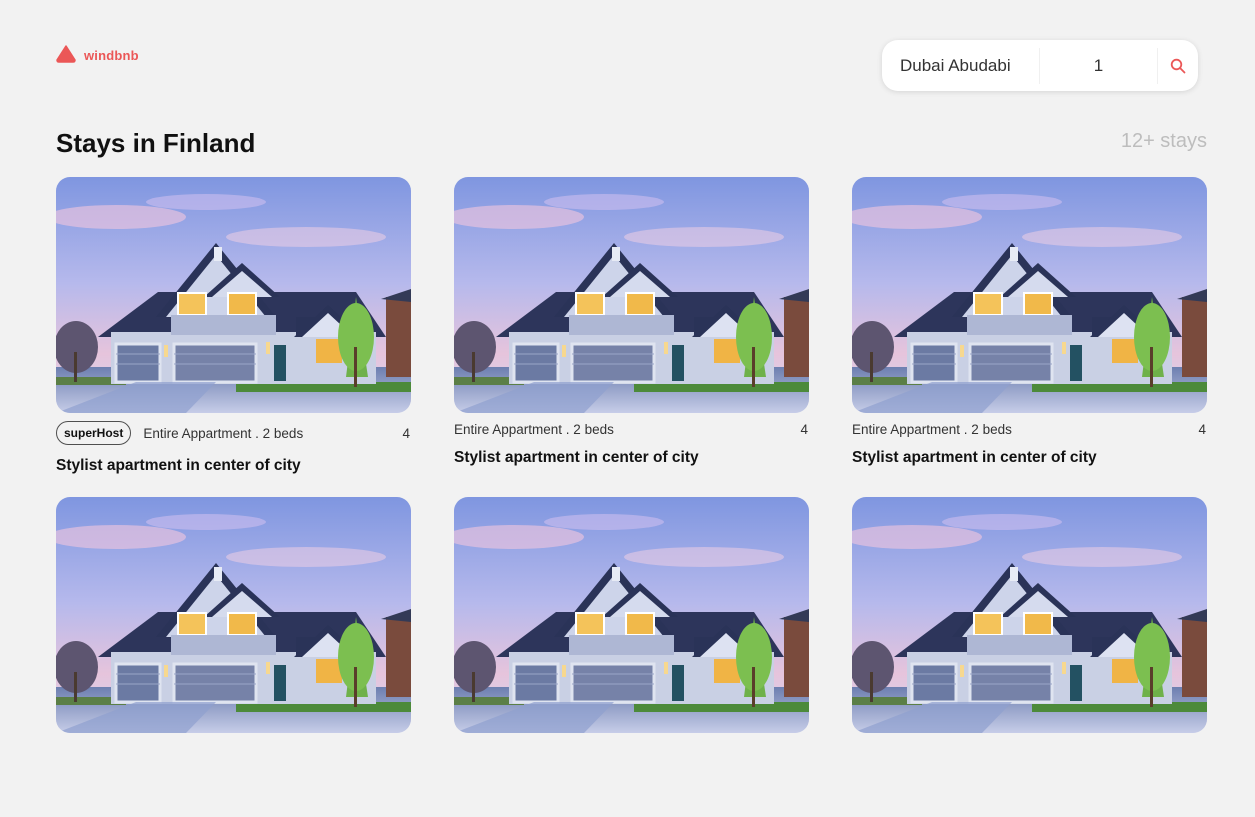  Describe the element at coordinates (1163, 141) in the screenshot. I see `stays-count: 12+ stays` at that location.